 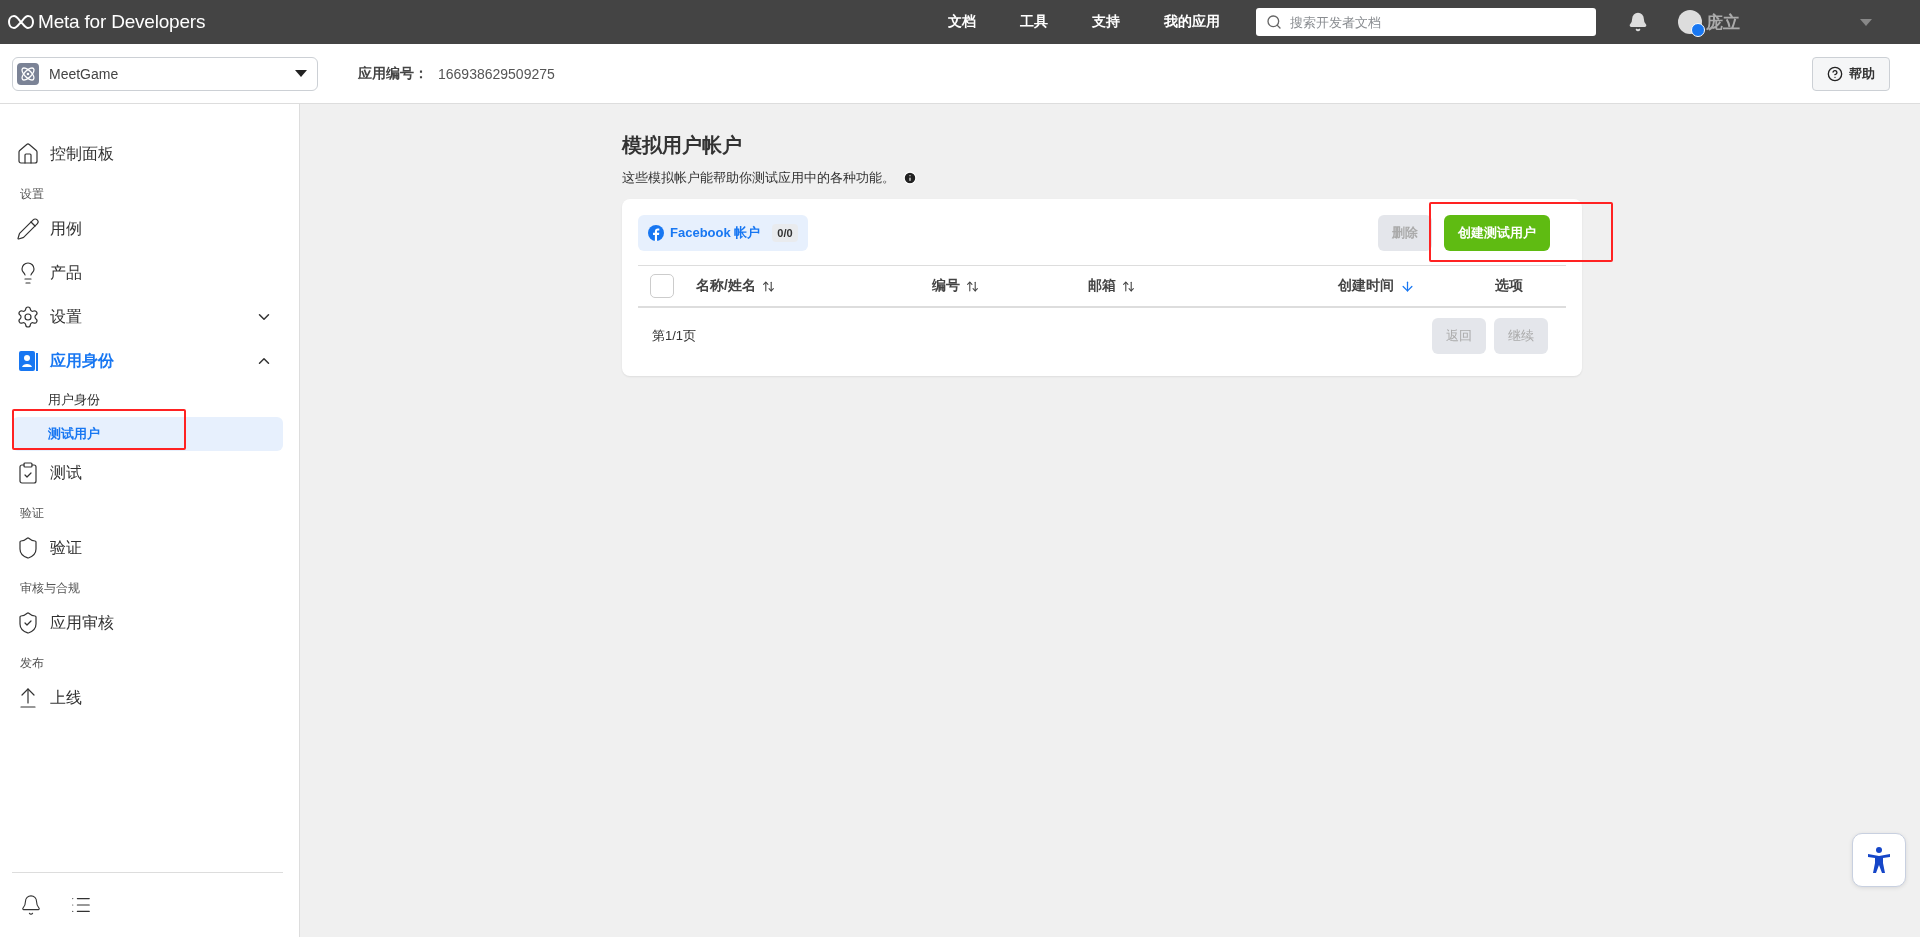 I want to click on facebook-logo-icon, so click(x=656, y=233).